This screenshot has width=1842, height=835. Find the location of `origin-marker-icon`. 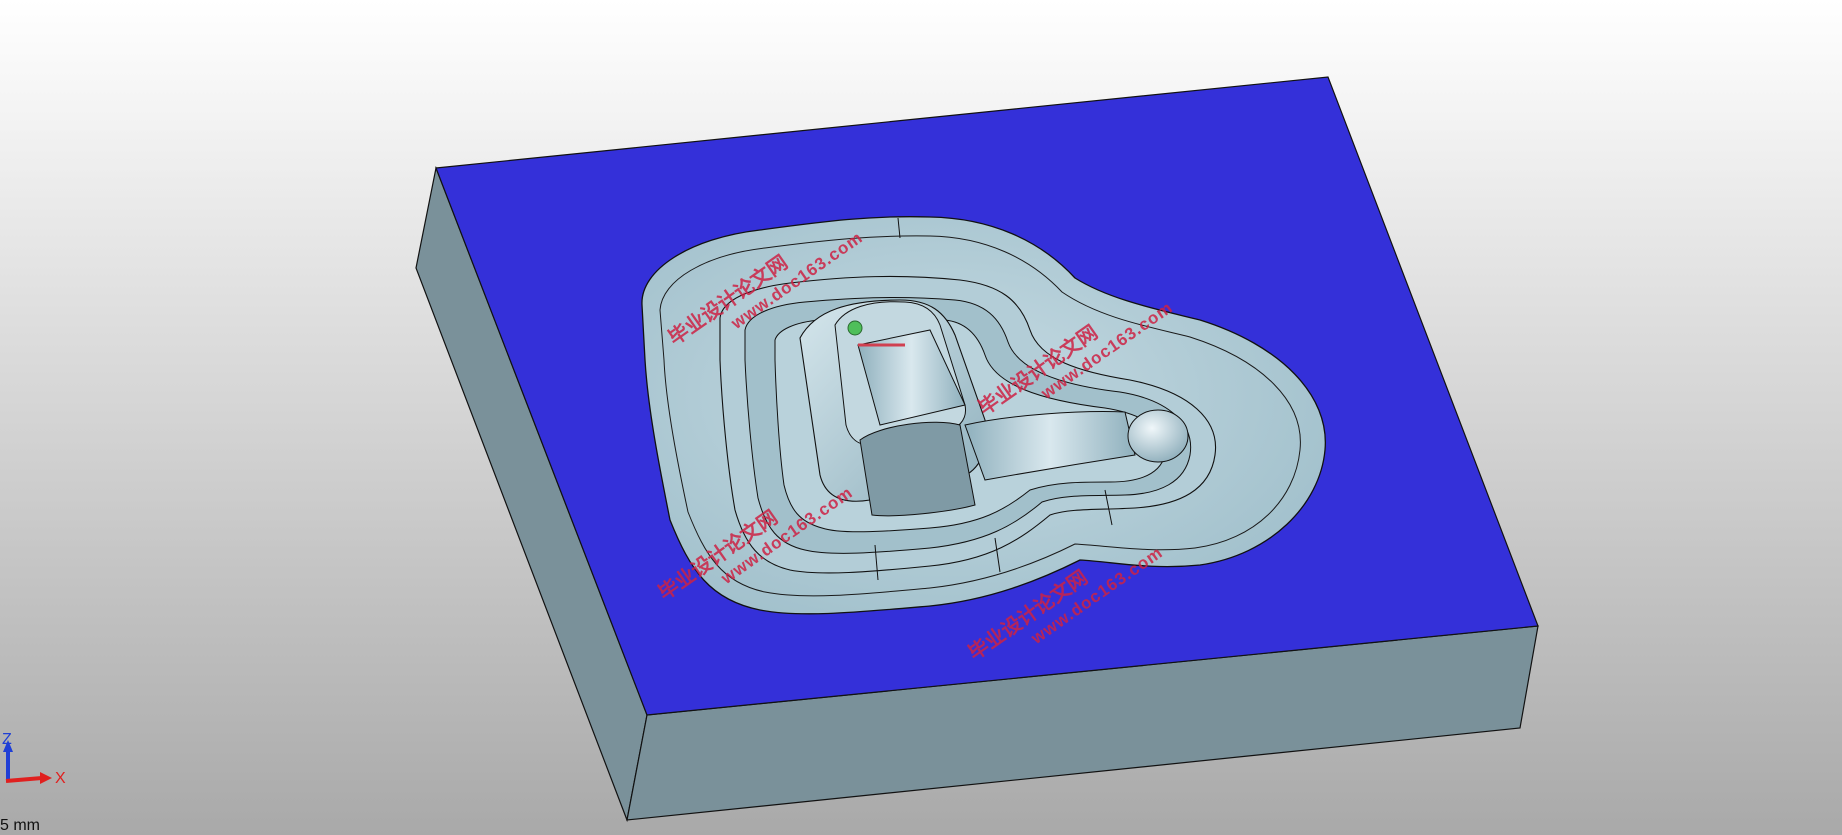

origin-marker-icon is located at coordinates (855, 328).